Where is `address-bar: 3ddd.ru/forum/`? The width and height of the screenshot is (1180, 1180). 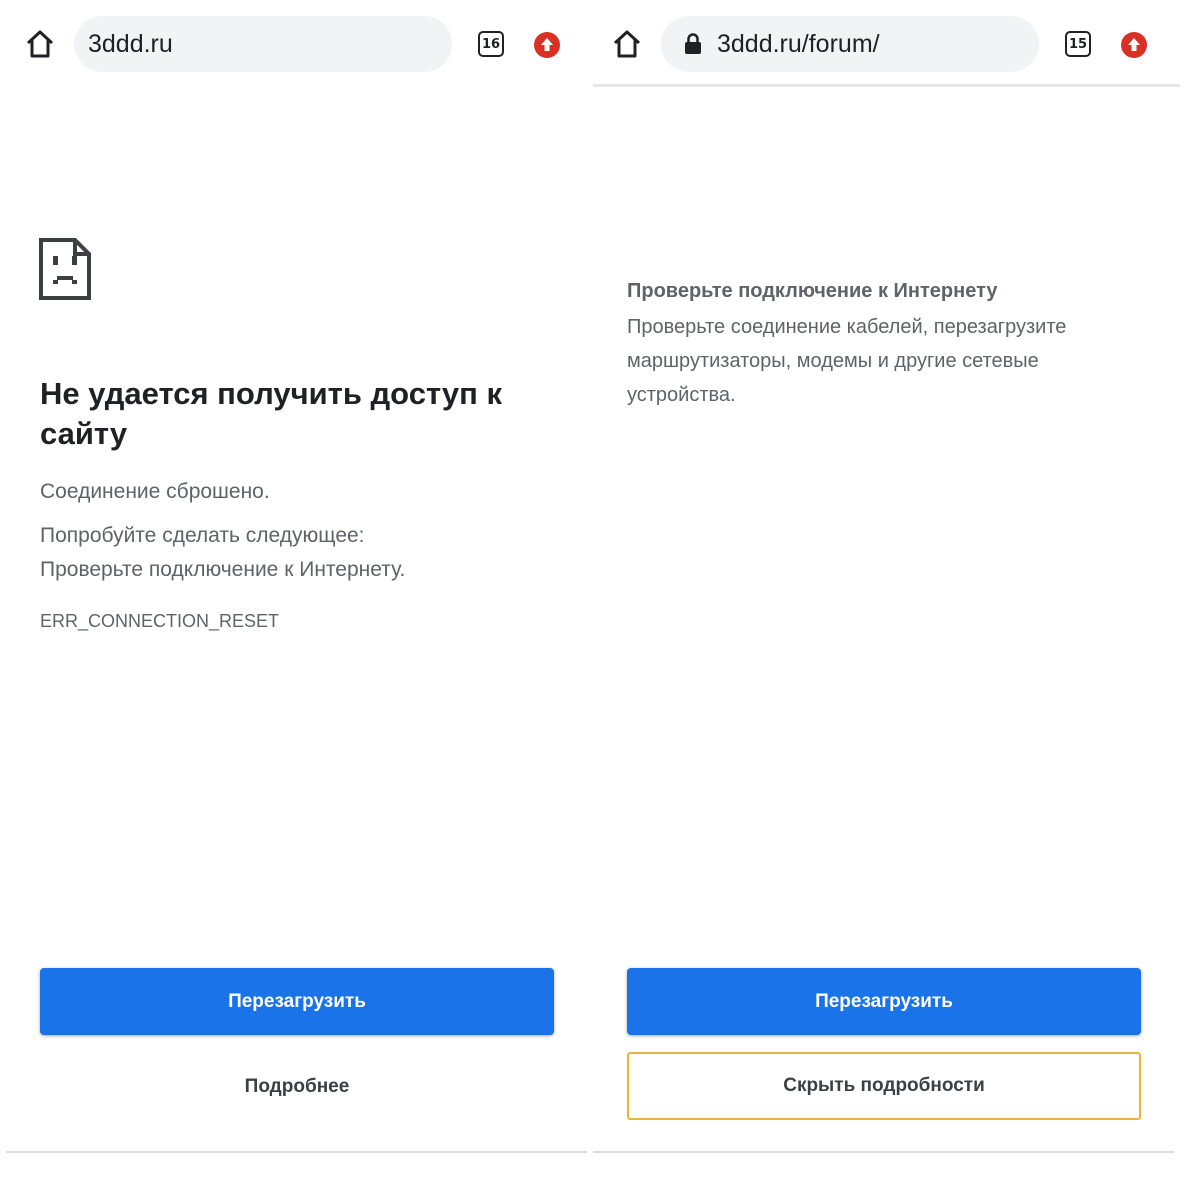 address-bar: 3ddd.ru/forum/ is located at coordinates (850, 44).